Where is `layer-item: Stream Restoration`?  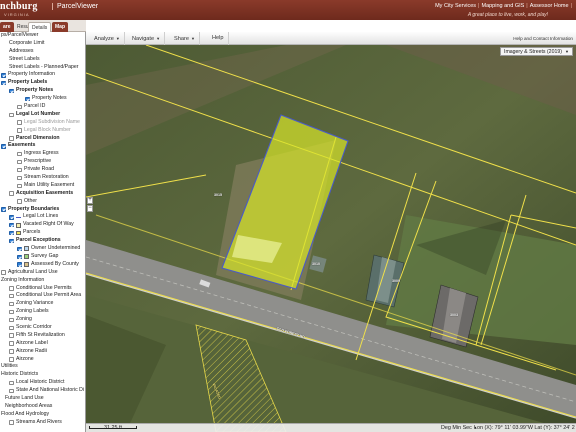
layer-item: Stream Restoration is located at coordinates (42, 178).